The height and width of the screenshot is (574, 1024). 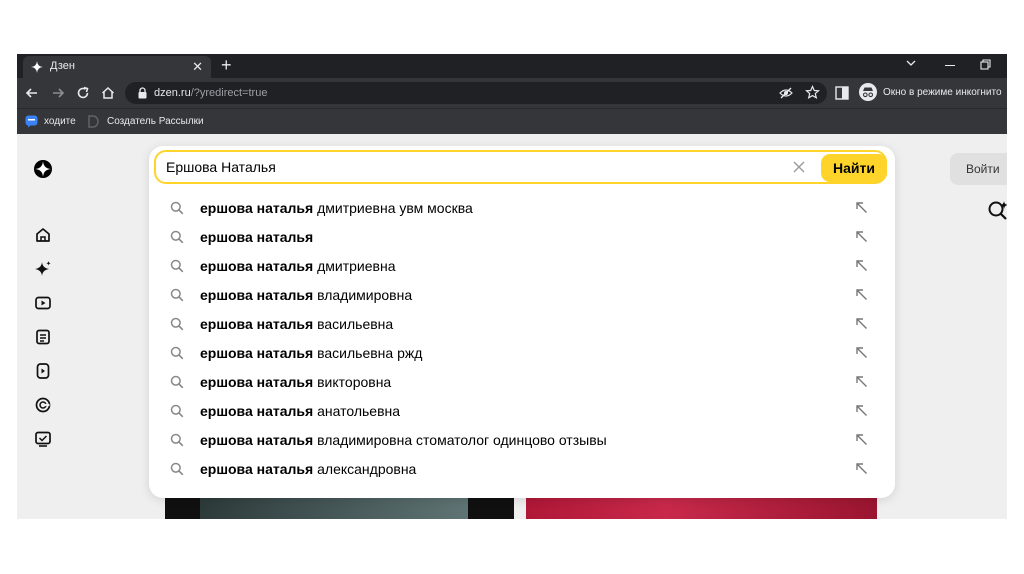 What do you see at coordinates (393, 208) in the screenshot?
I see `suggestion-rest: дмитриевна увм москва` at bounding box center [393, 208].